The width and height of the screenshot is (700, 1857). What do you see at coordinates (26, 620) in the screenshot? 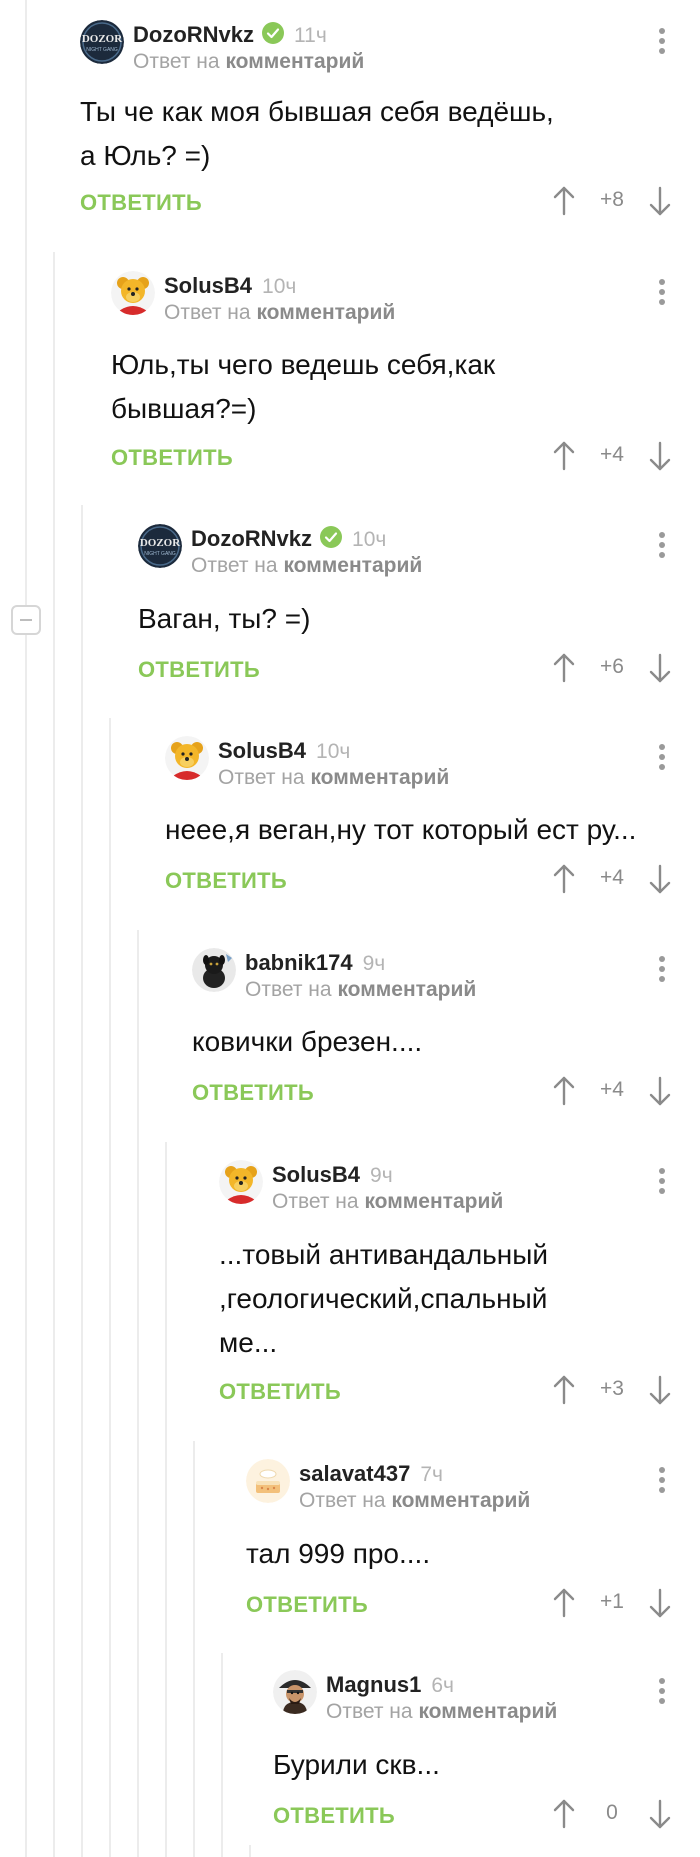
I see `collapse-minus-icon` at bounding box center [26, 620].